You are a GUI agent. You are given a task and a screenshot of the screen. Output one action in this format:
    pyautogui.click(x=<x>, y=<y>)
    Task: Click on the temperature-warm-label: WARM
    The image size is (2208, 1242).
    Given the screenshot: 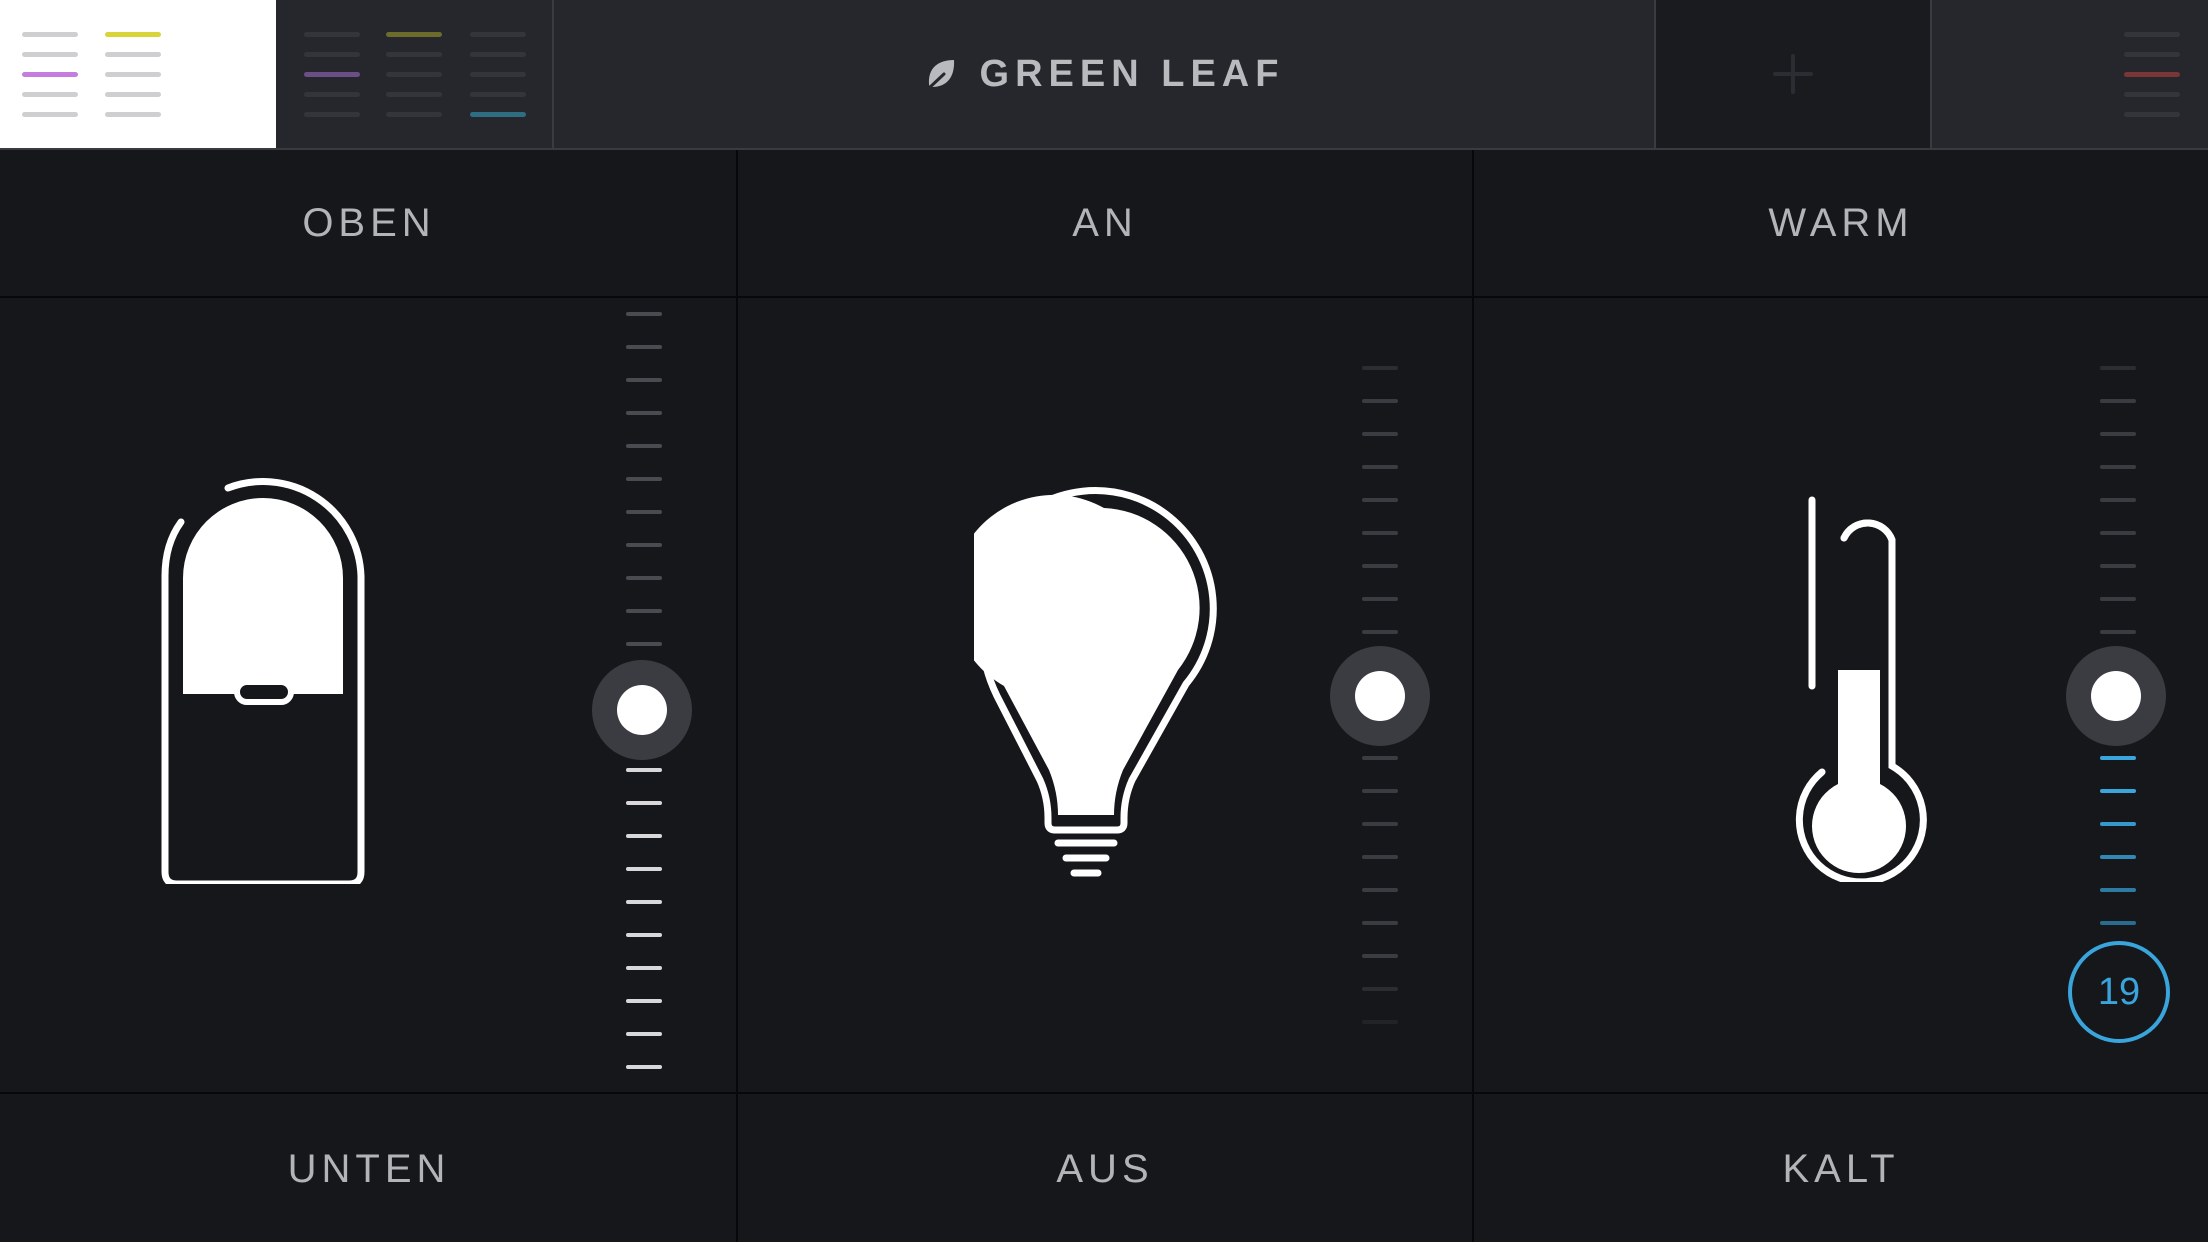 What is the action you would take?
    pyautogui.click(x=1841, y=222)
    